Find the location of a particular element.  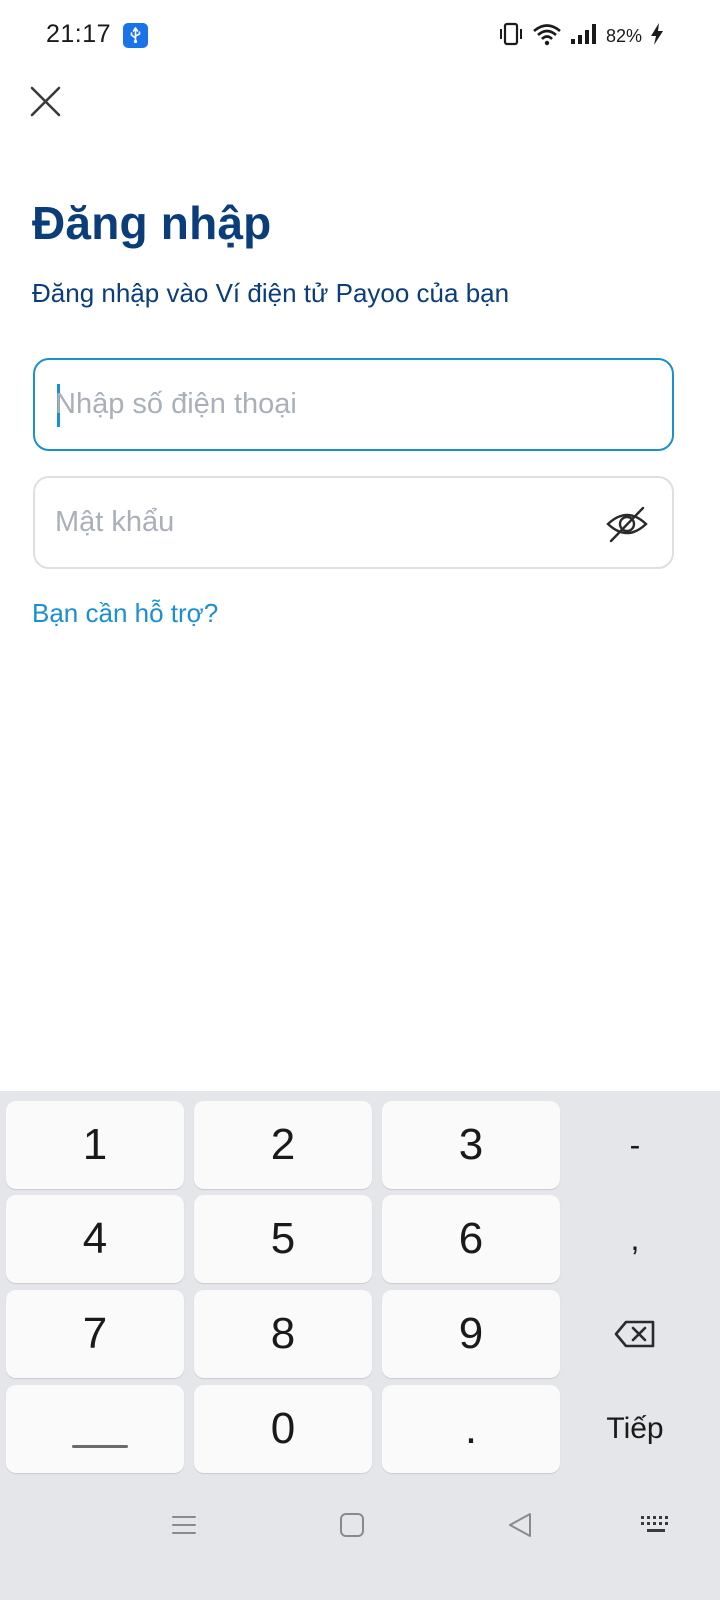

menu-icon is located at coordinates (184, 1525).